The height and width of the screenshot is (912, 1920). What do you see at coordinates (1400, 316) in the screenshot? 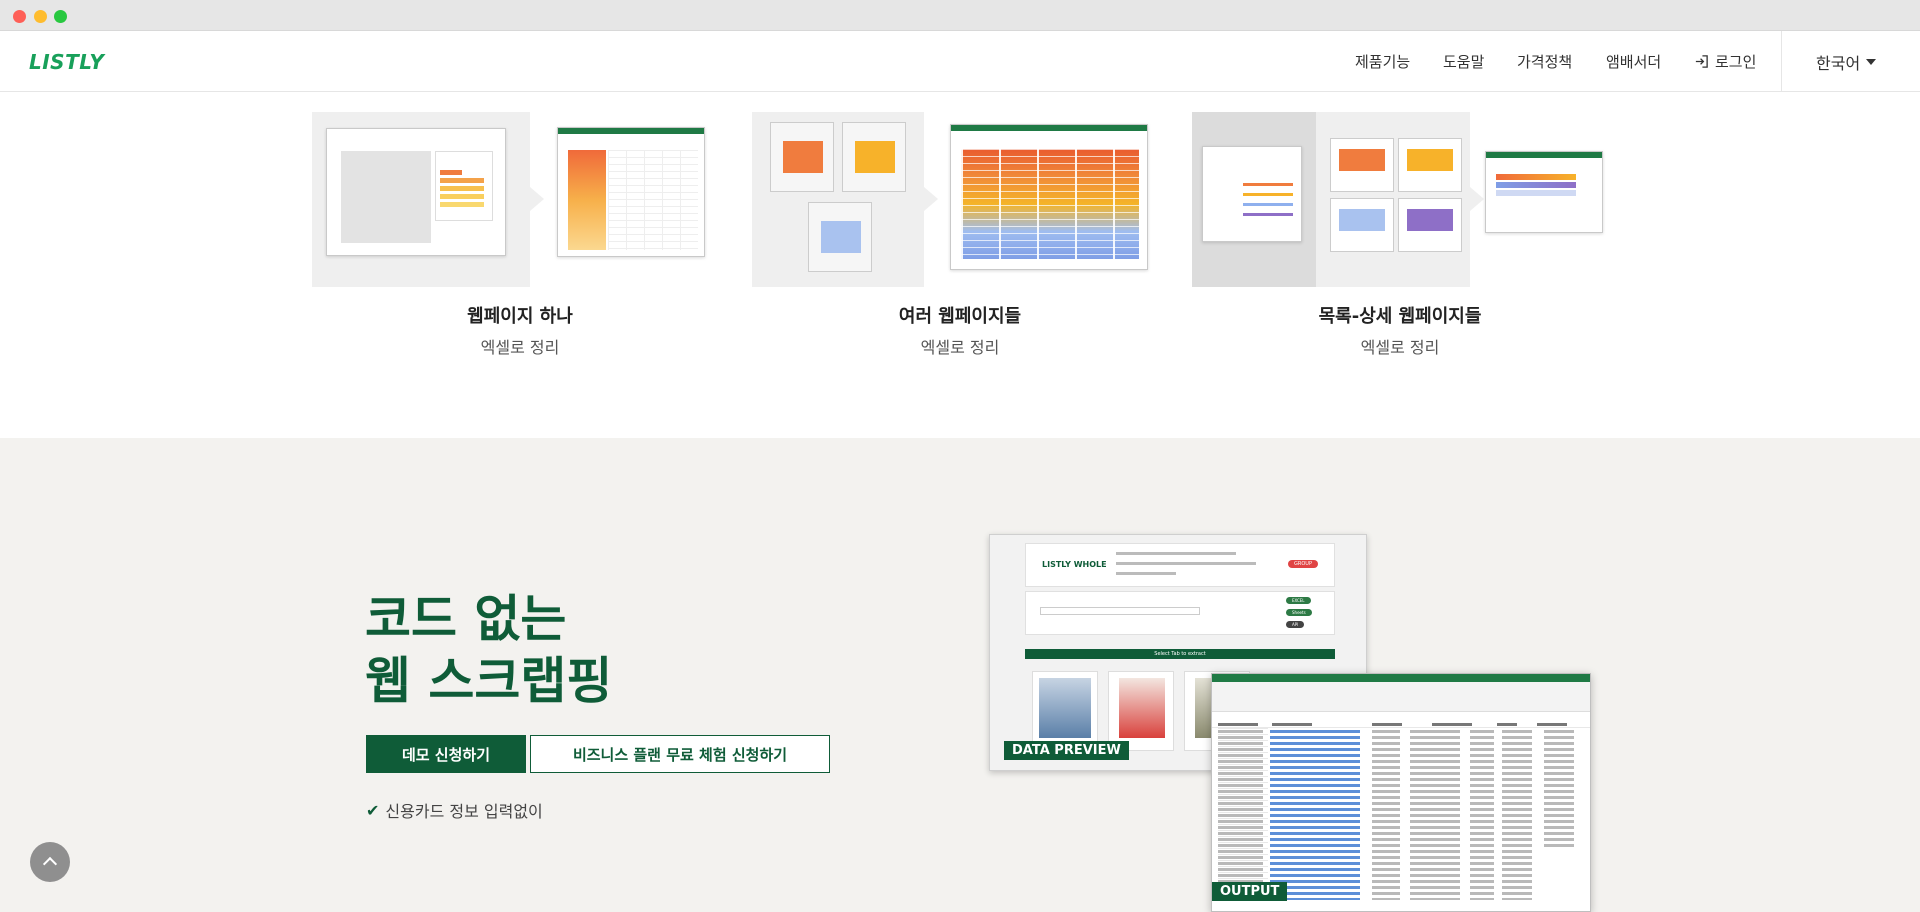
I see `feature-title-list-detail: 목록-상세 웹페이지들` at bounding box center [1400, 316].